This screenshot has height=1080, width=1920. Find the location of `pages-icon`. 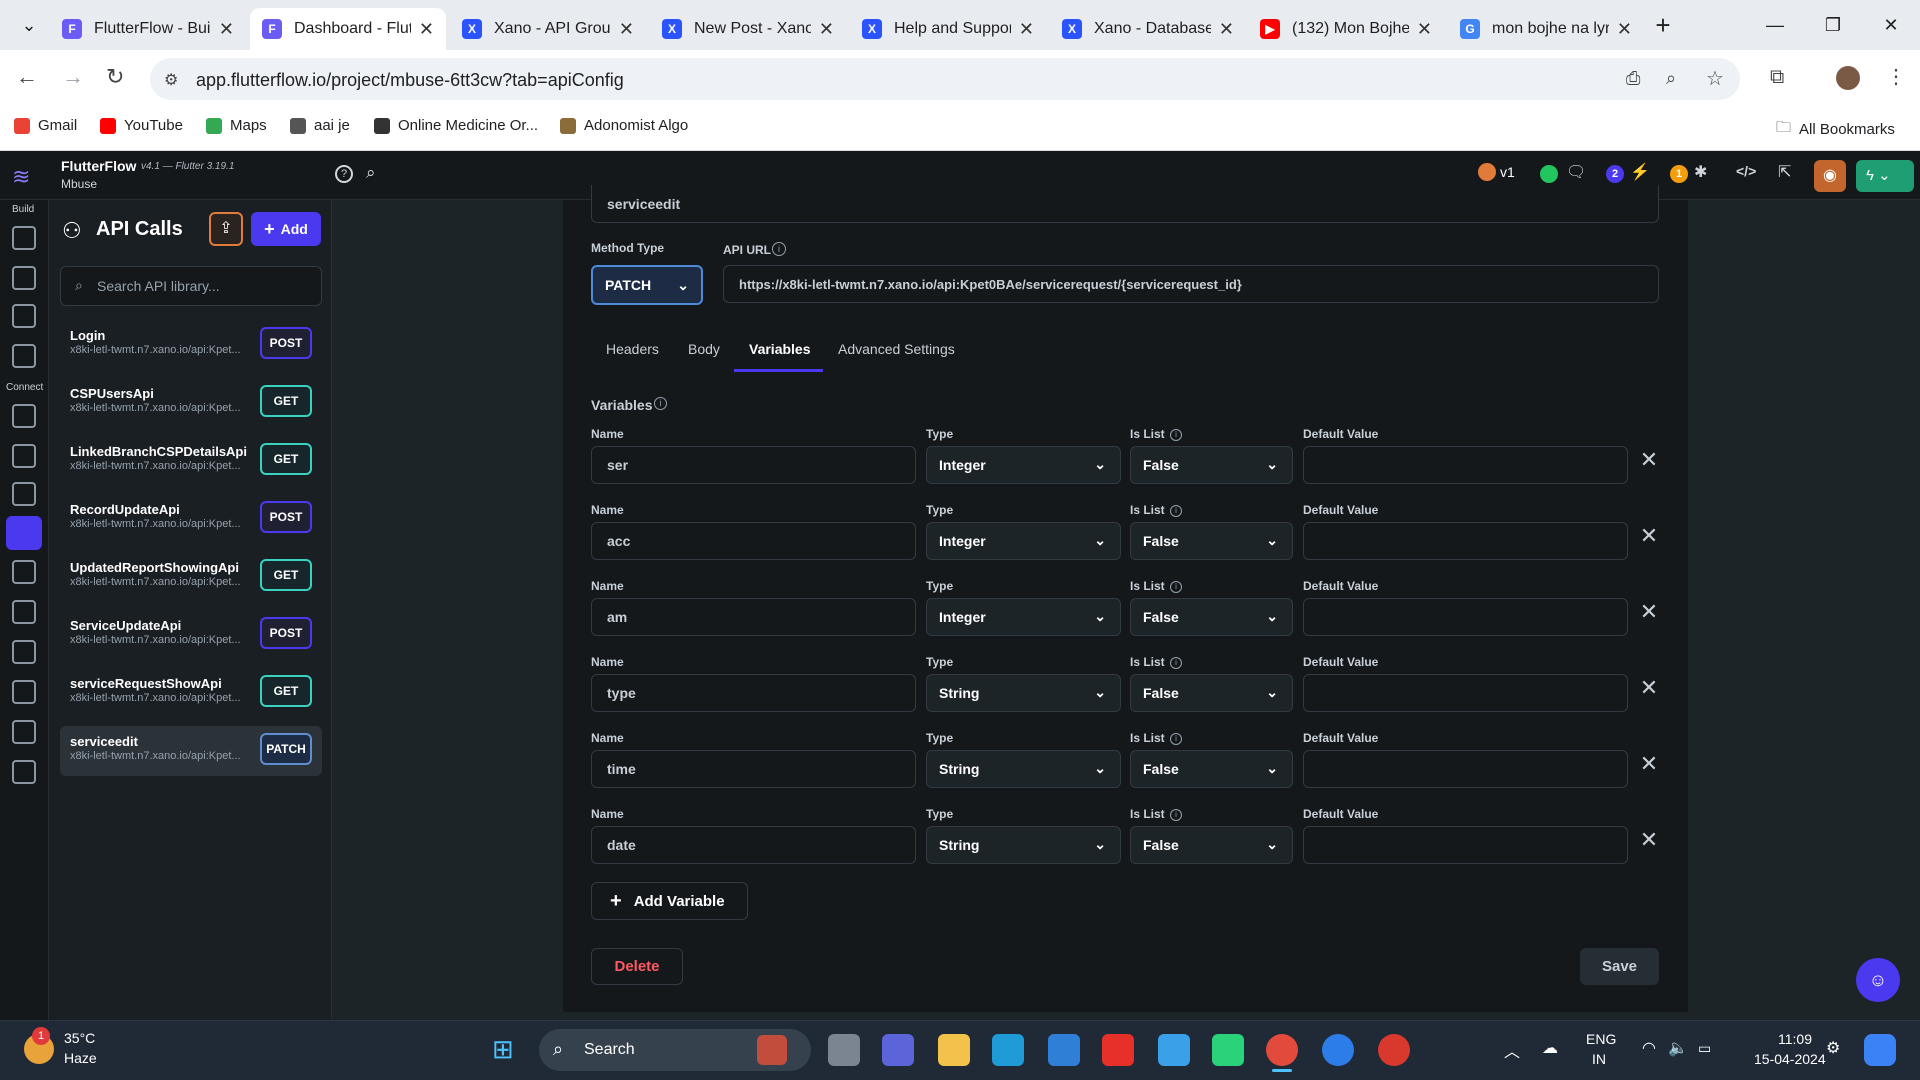

pages-icon is located at coordinates (24, 278).